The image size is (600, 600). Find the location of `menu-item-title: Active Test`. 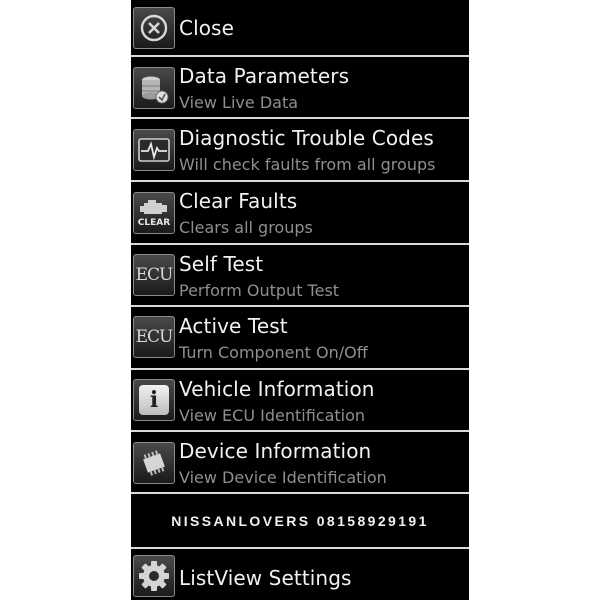

menu-item-title: Active Test is located at coordinates (233, 326).